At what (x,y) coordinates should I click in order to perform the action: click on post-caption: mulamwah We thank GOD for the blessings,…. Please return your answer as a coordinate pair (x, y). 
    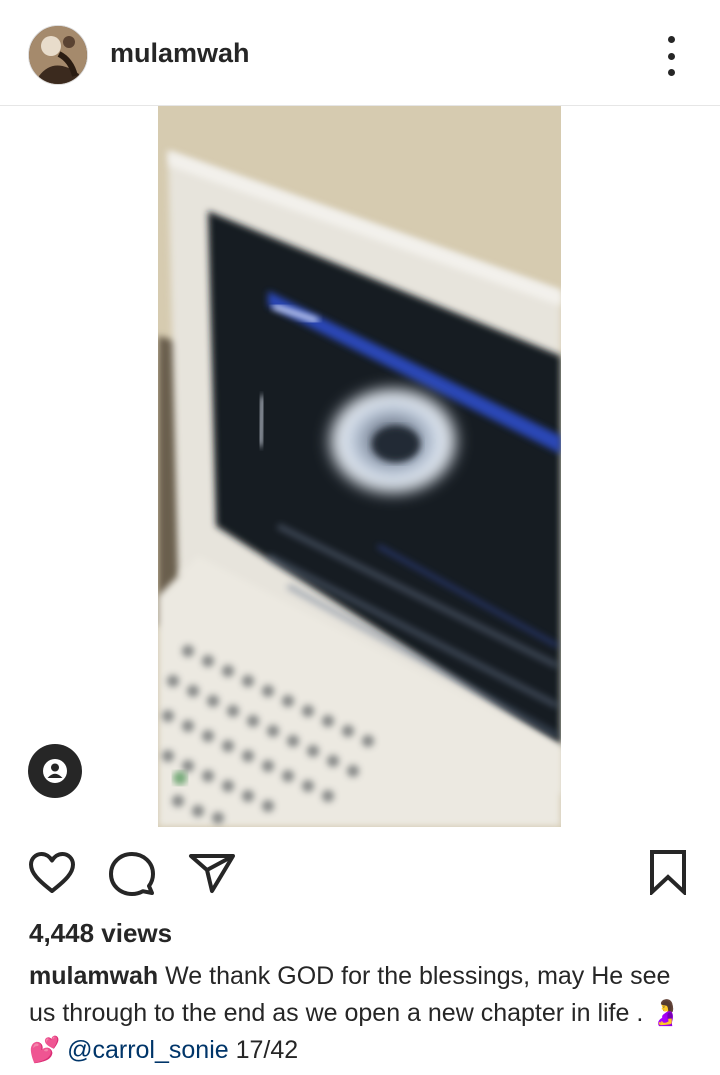
    Looking at the image, I should click on (360, 1013).